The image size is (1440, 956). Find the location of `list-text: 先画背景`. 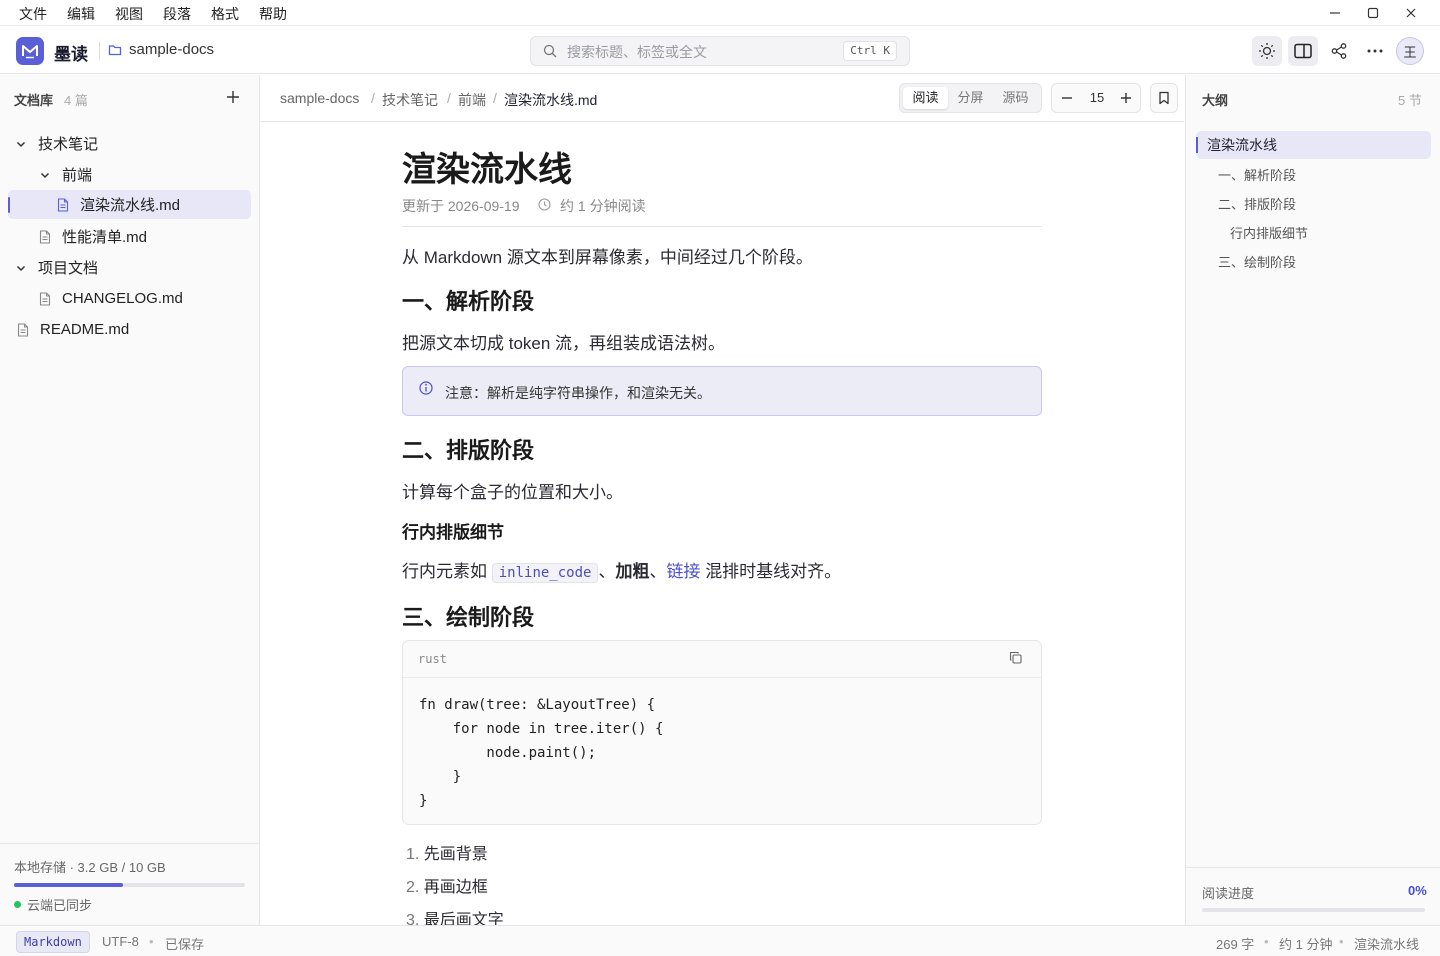

list-text: 先画背景 is located at coordinates (455, 854).